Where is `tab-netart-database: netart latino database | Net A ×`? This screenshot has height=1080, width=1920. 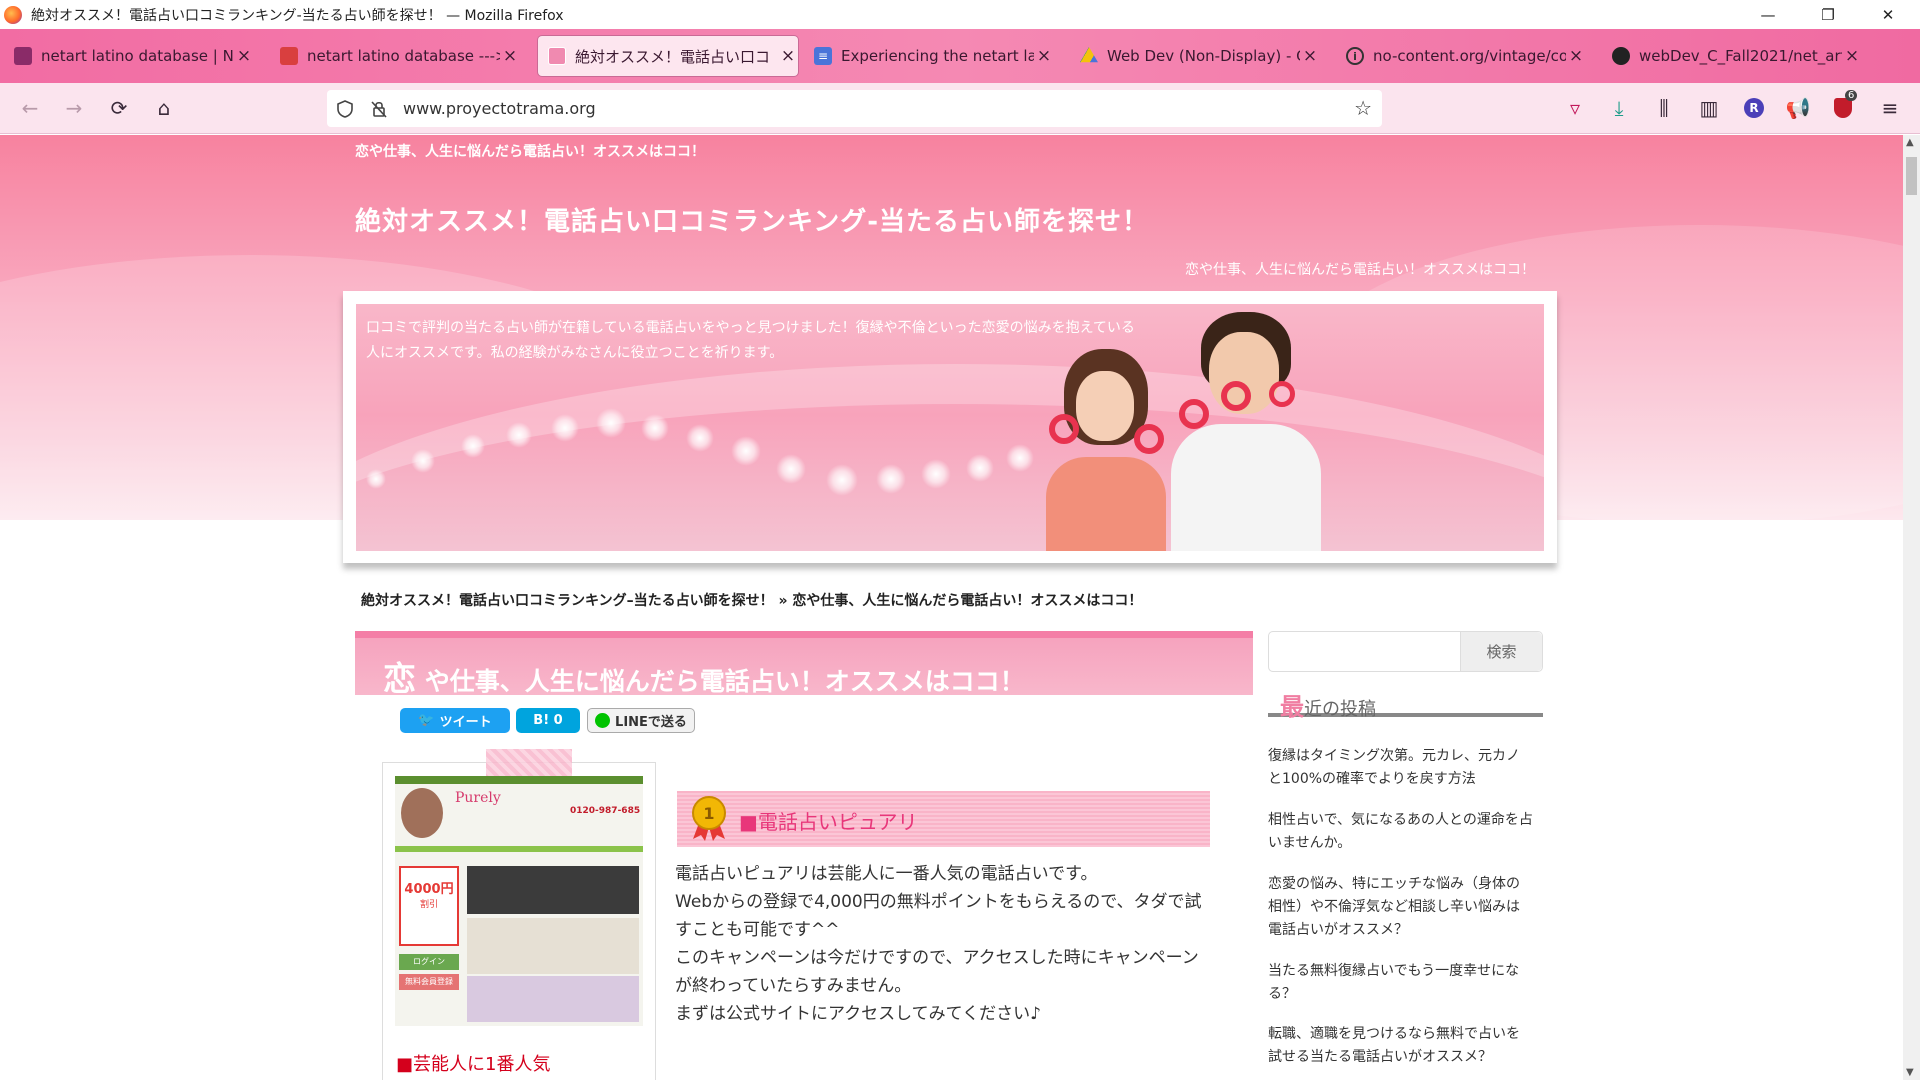 tab-netart-database: netart latino database | Net A × is located at coordinates (134, 56).